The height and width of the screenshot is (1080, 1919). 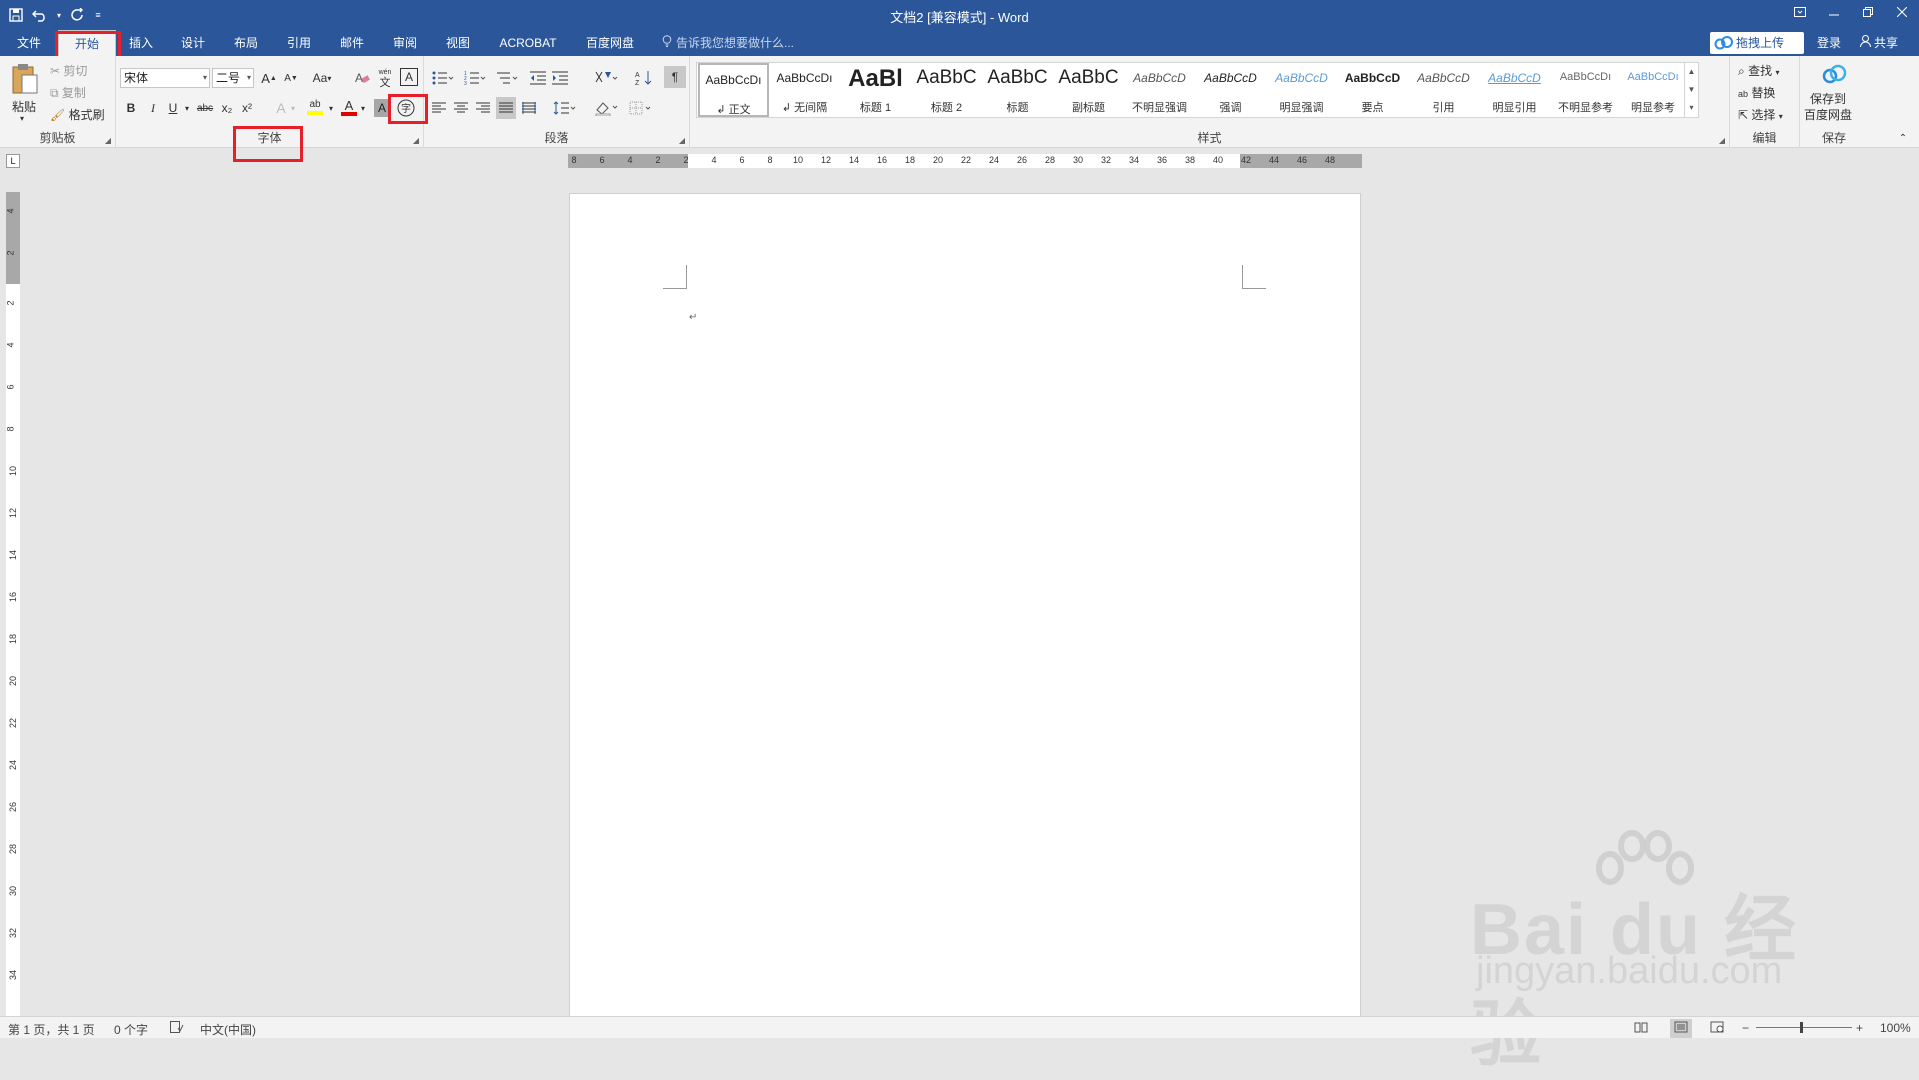 What do you see at coordinates (299, 43) in the screenshot?
I see `tab-references: 引用` at bounding box center [299, 43].